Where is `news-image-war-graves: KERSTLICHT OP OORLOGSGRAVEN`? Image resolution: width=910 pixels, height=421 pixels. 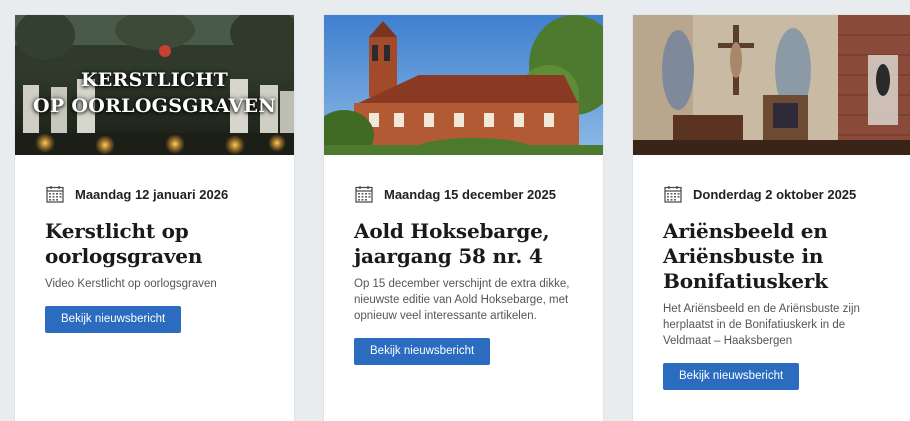
news-image-war-graves: KERSTLICHT OP OORLOGSGRAVEN is located at coordinates (154, 85).